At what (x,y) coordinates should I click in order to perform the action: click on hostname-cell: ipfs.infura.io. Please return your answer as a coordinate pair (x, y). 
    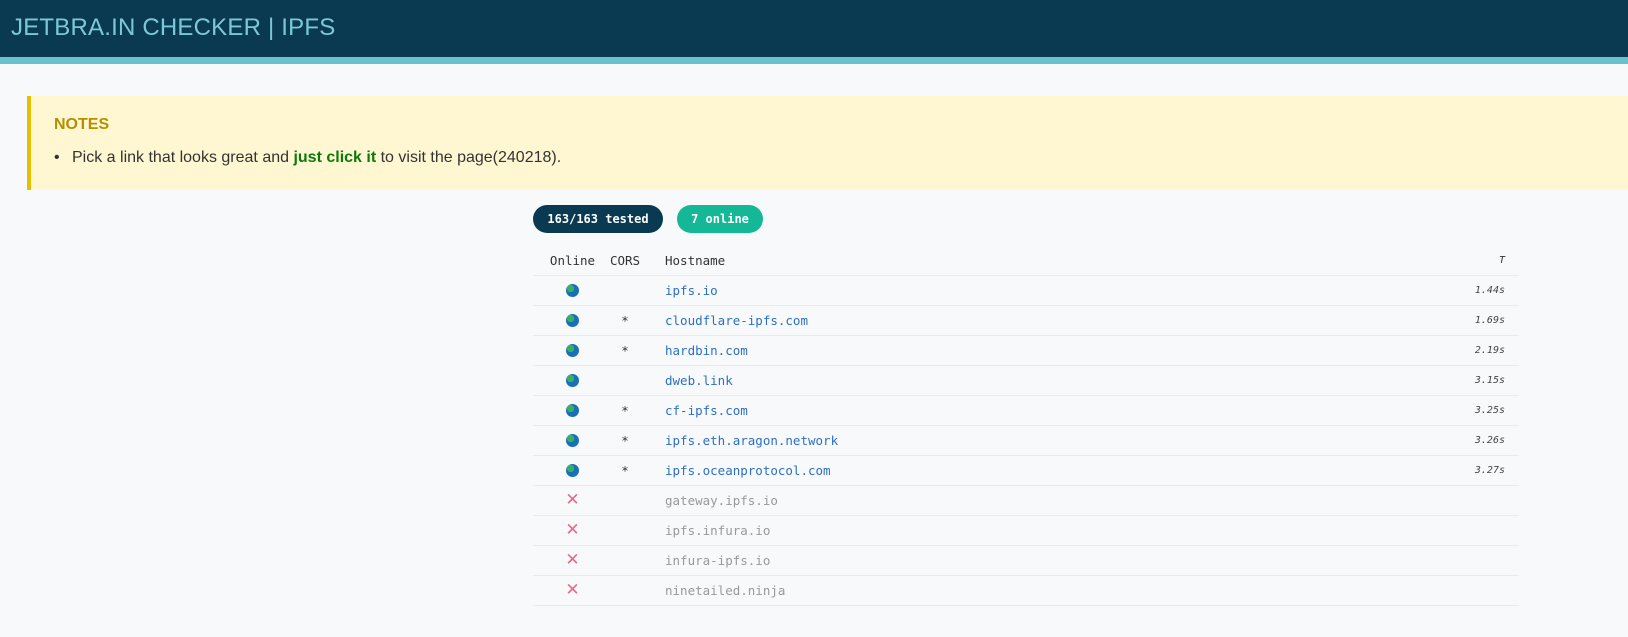
    Looking at the image, I should click on (717, 530).